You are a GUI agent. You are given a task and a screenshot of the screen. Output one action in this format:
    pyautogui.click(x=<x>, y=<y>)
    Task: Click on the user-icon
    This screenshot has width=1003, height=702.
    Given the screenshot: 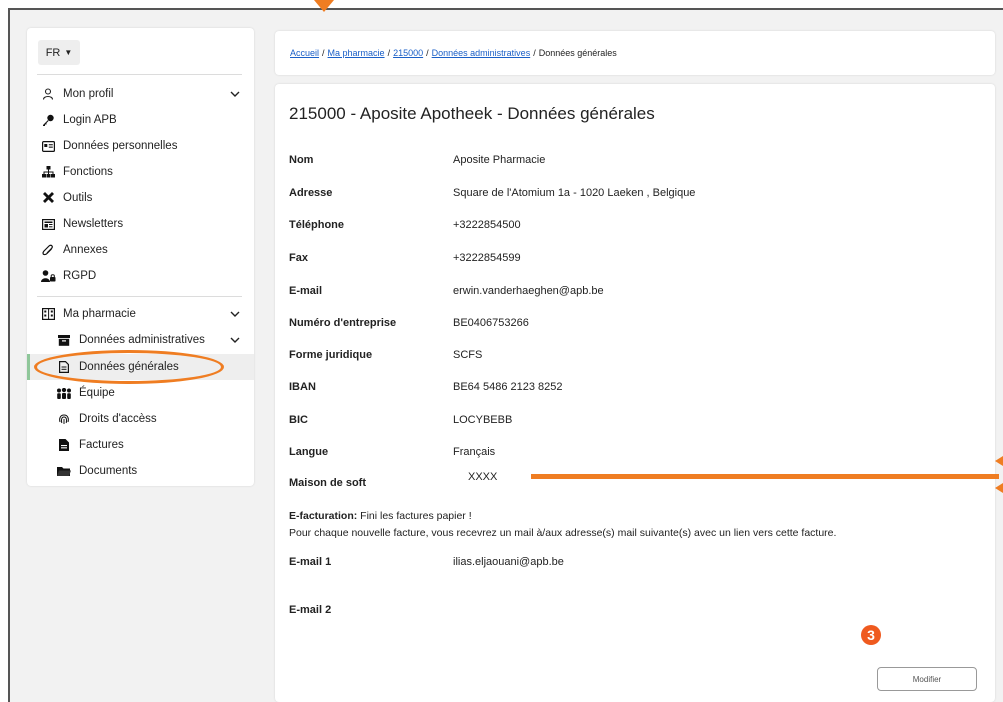 What is the action you would take?
    pyautogui.click(x=48, y=94)
    